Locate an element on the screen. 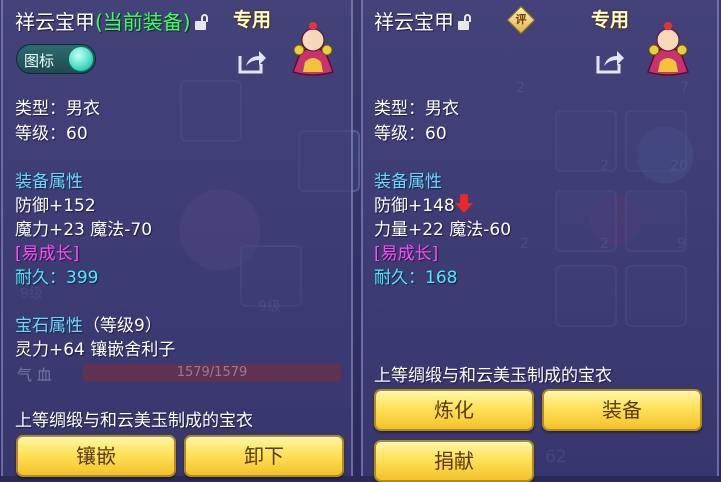  gem-header: 宝石属性 is located at coordinates (49, 326).